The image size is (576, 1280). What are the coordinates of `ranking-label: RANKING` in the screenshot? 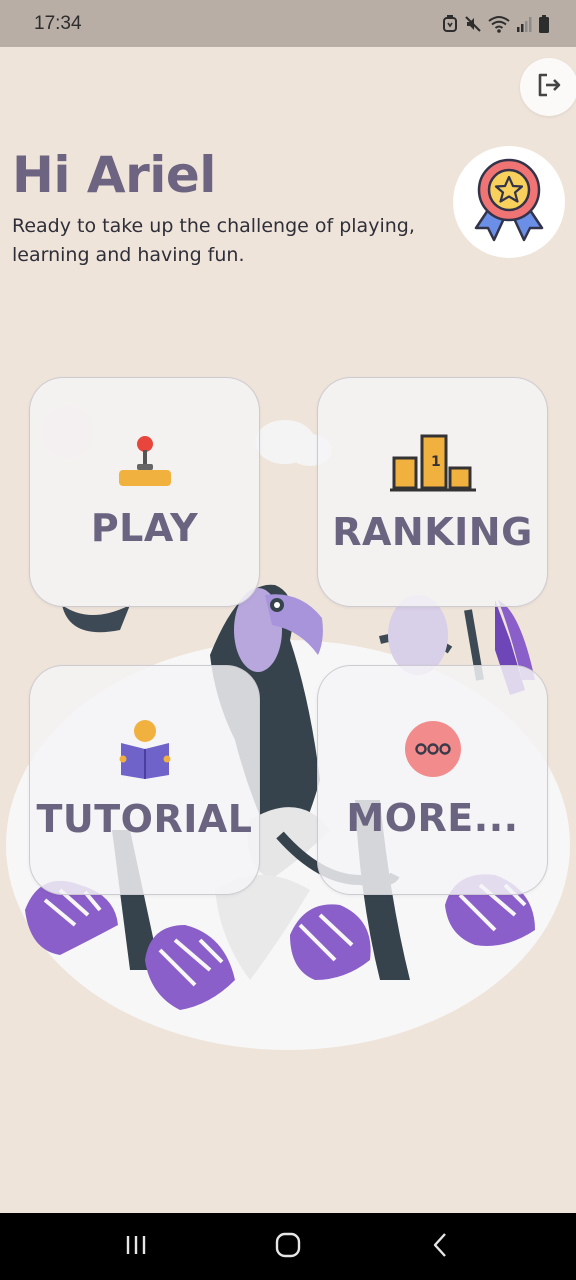 It's located at (432, 532).